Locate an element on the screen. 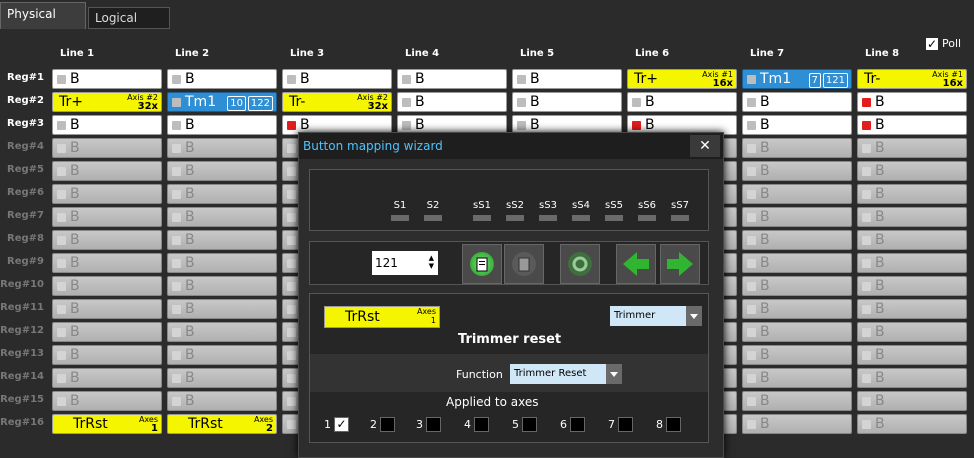  axis-checkbox: 3 is located at coordinates (428, 424).